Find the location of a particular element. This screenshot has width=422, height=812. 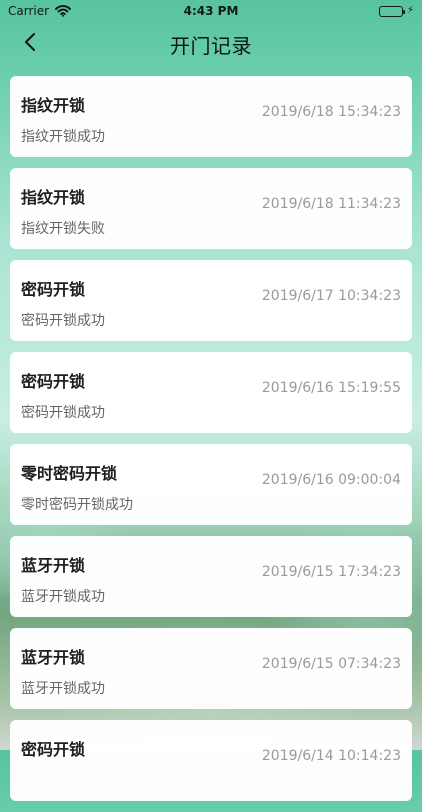

record-card: 零时密码开锁 零时密码开锁成功 2019/6/16 09:00:04 is located at coordinates (211, 484).